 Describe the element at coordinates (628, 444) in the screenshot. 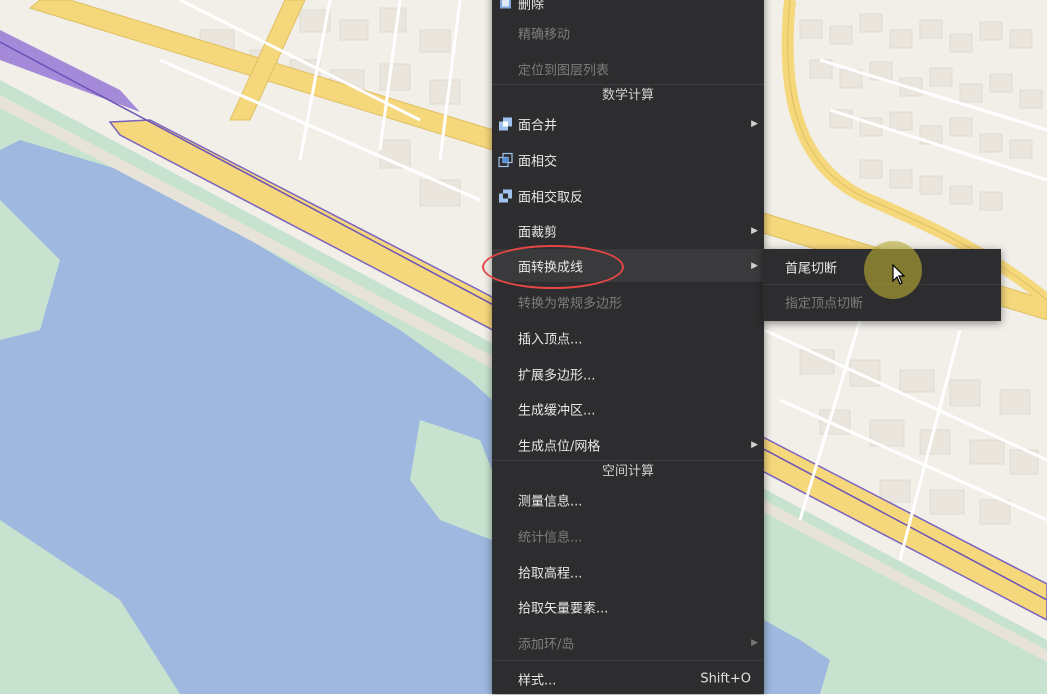

I see `menu-item-generate-points-grid: 生成点位/网格 ▶` at that location.